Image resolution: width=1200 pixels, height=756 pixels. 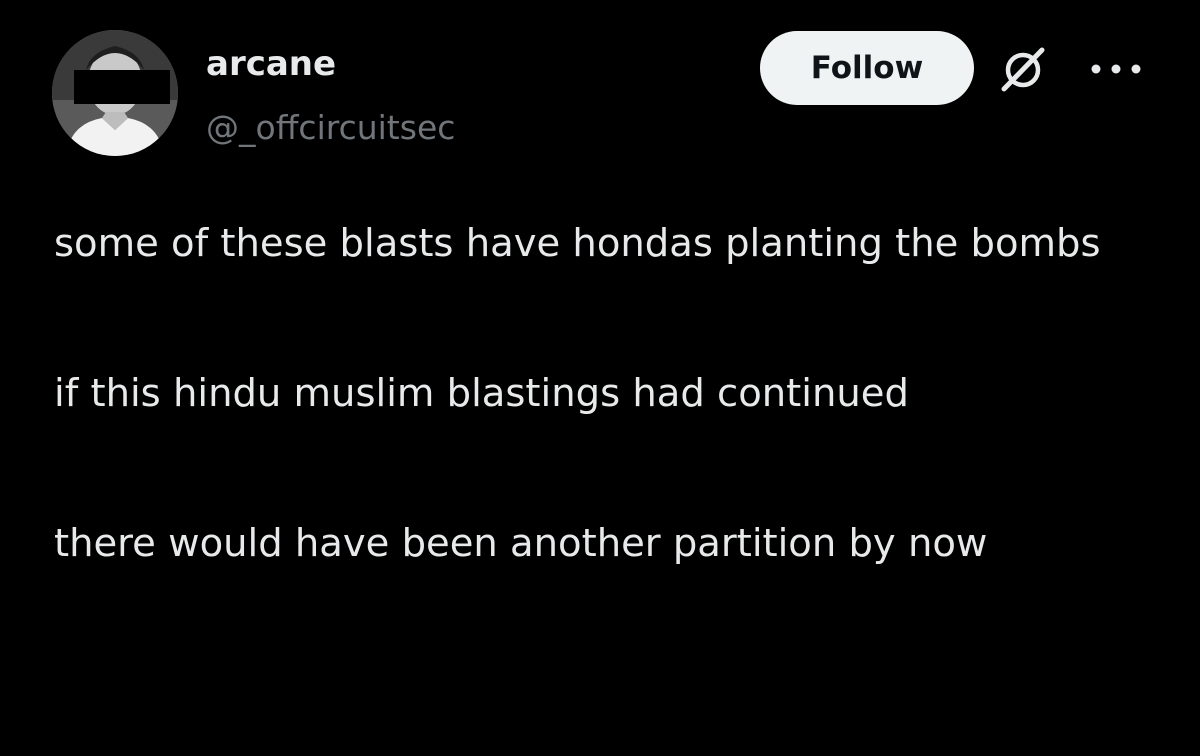 I want to click on avatar-photo, so click(x=115, y=93).